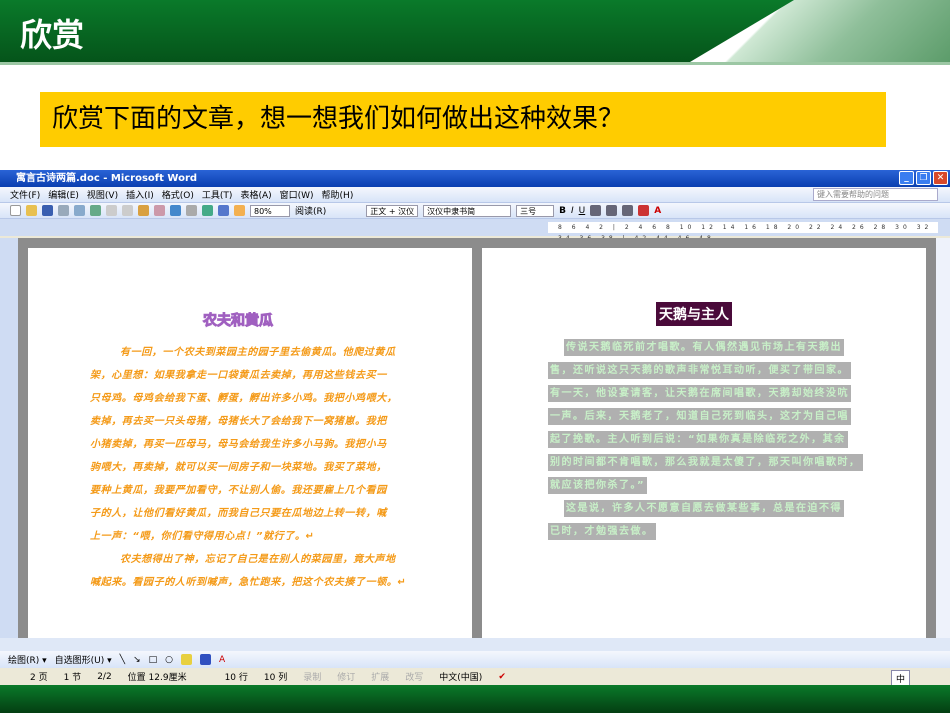  Describe the element at coordinates (644, 210) in the screenshot. I see `highlight-icon` at that location.